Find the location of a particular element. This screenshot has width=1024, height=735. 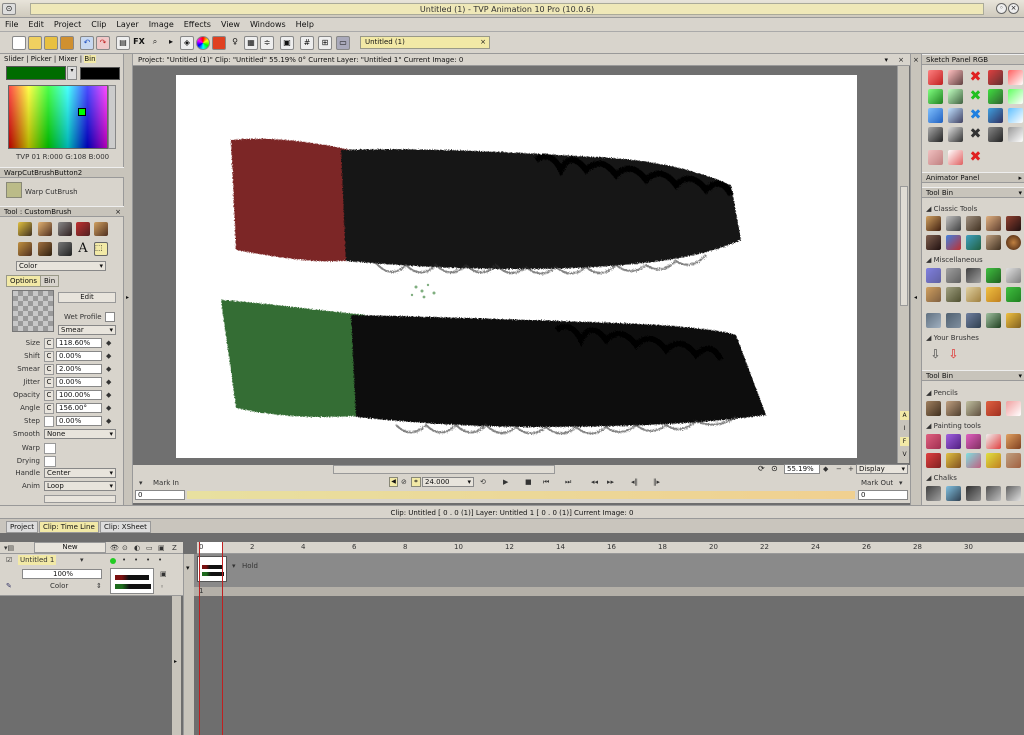

classic-spray-icon is located at coordinates (973, 242).